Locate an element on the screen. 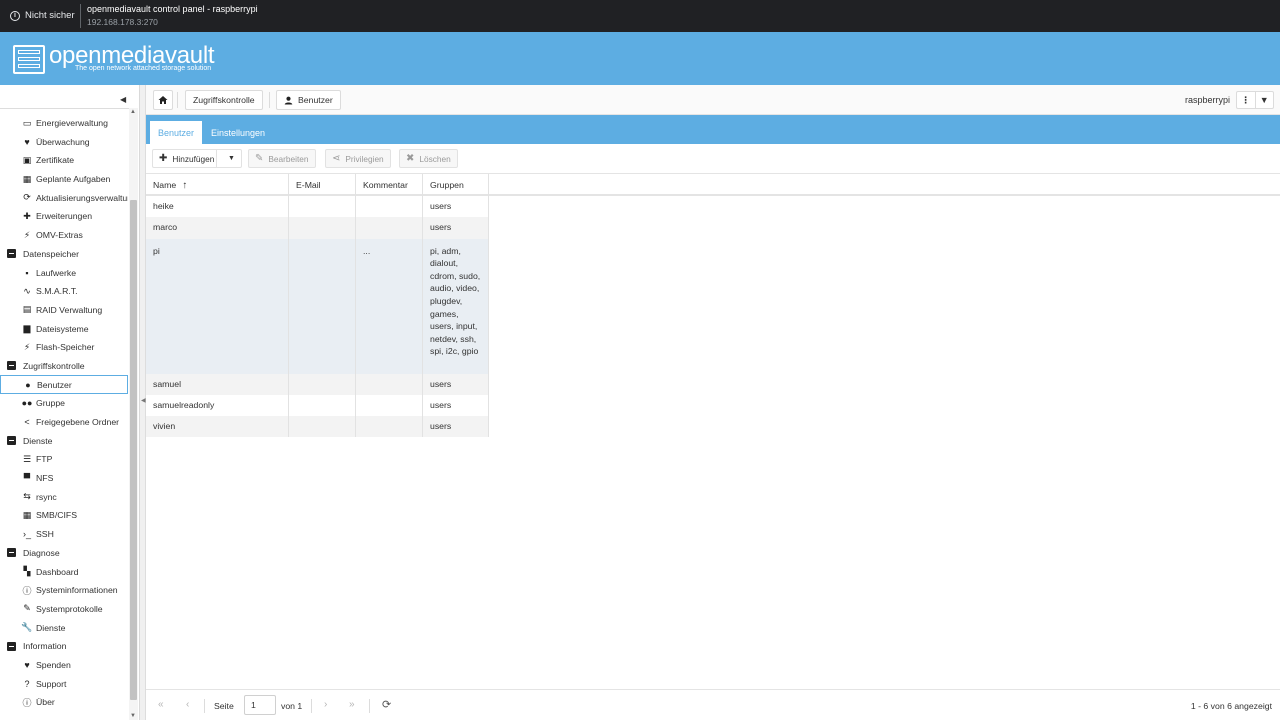 Image resolution: width=1280 pixels, height=720 pixels. sidebar-item-ftp: ☰ FTP is located at coordinates (64, 459).